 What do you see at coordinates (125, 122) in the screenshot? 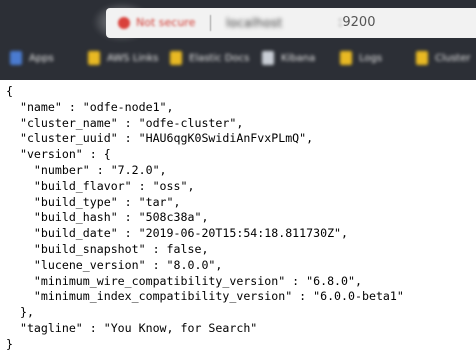
I see `json-line: "cluster_name" : "odfe-cluster",` at bounding box center [125, 122].